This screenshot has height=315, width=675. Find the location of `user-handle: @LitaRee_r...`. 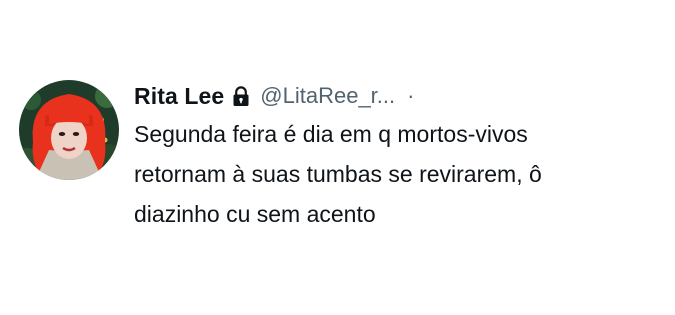

user-handle: @LitaRee_r... is located at coordinates (327, 96).